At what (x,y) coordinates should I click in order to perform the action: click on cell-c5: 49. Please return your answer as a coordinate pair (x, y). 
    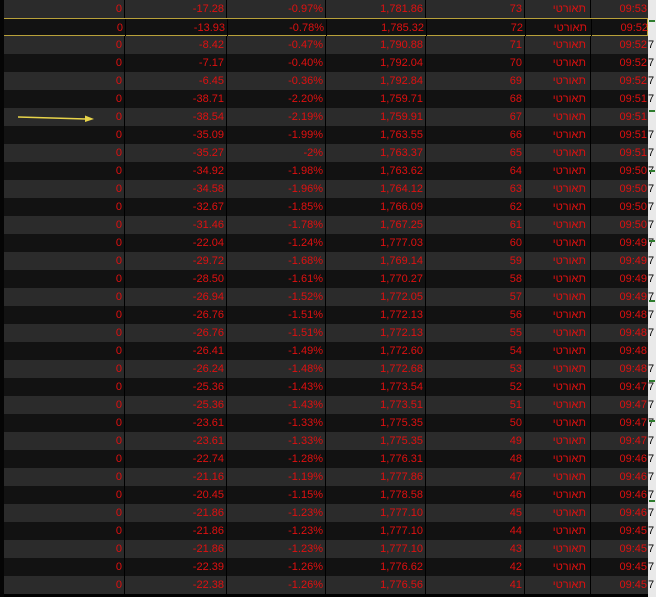
    Looking at the image, I should click on (475, 441).